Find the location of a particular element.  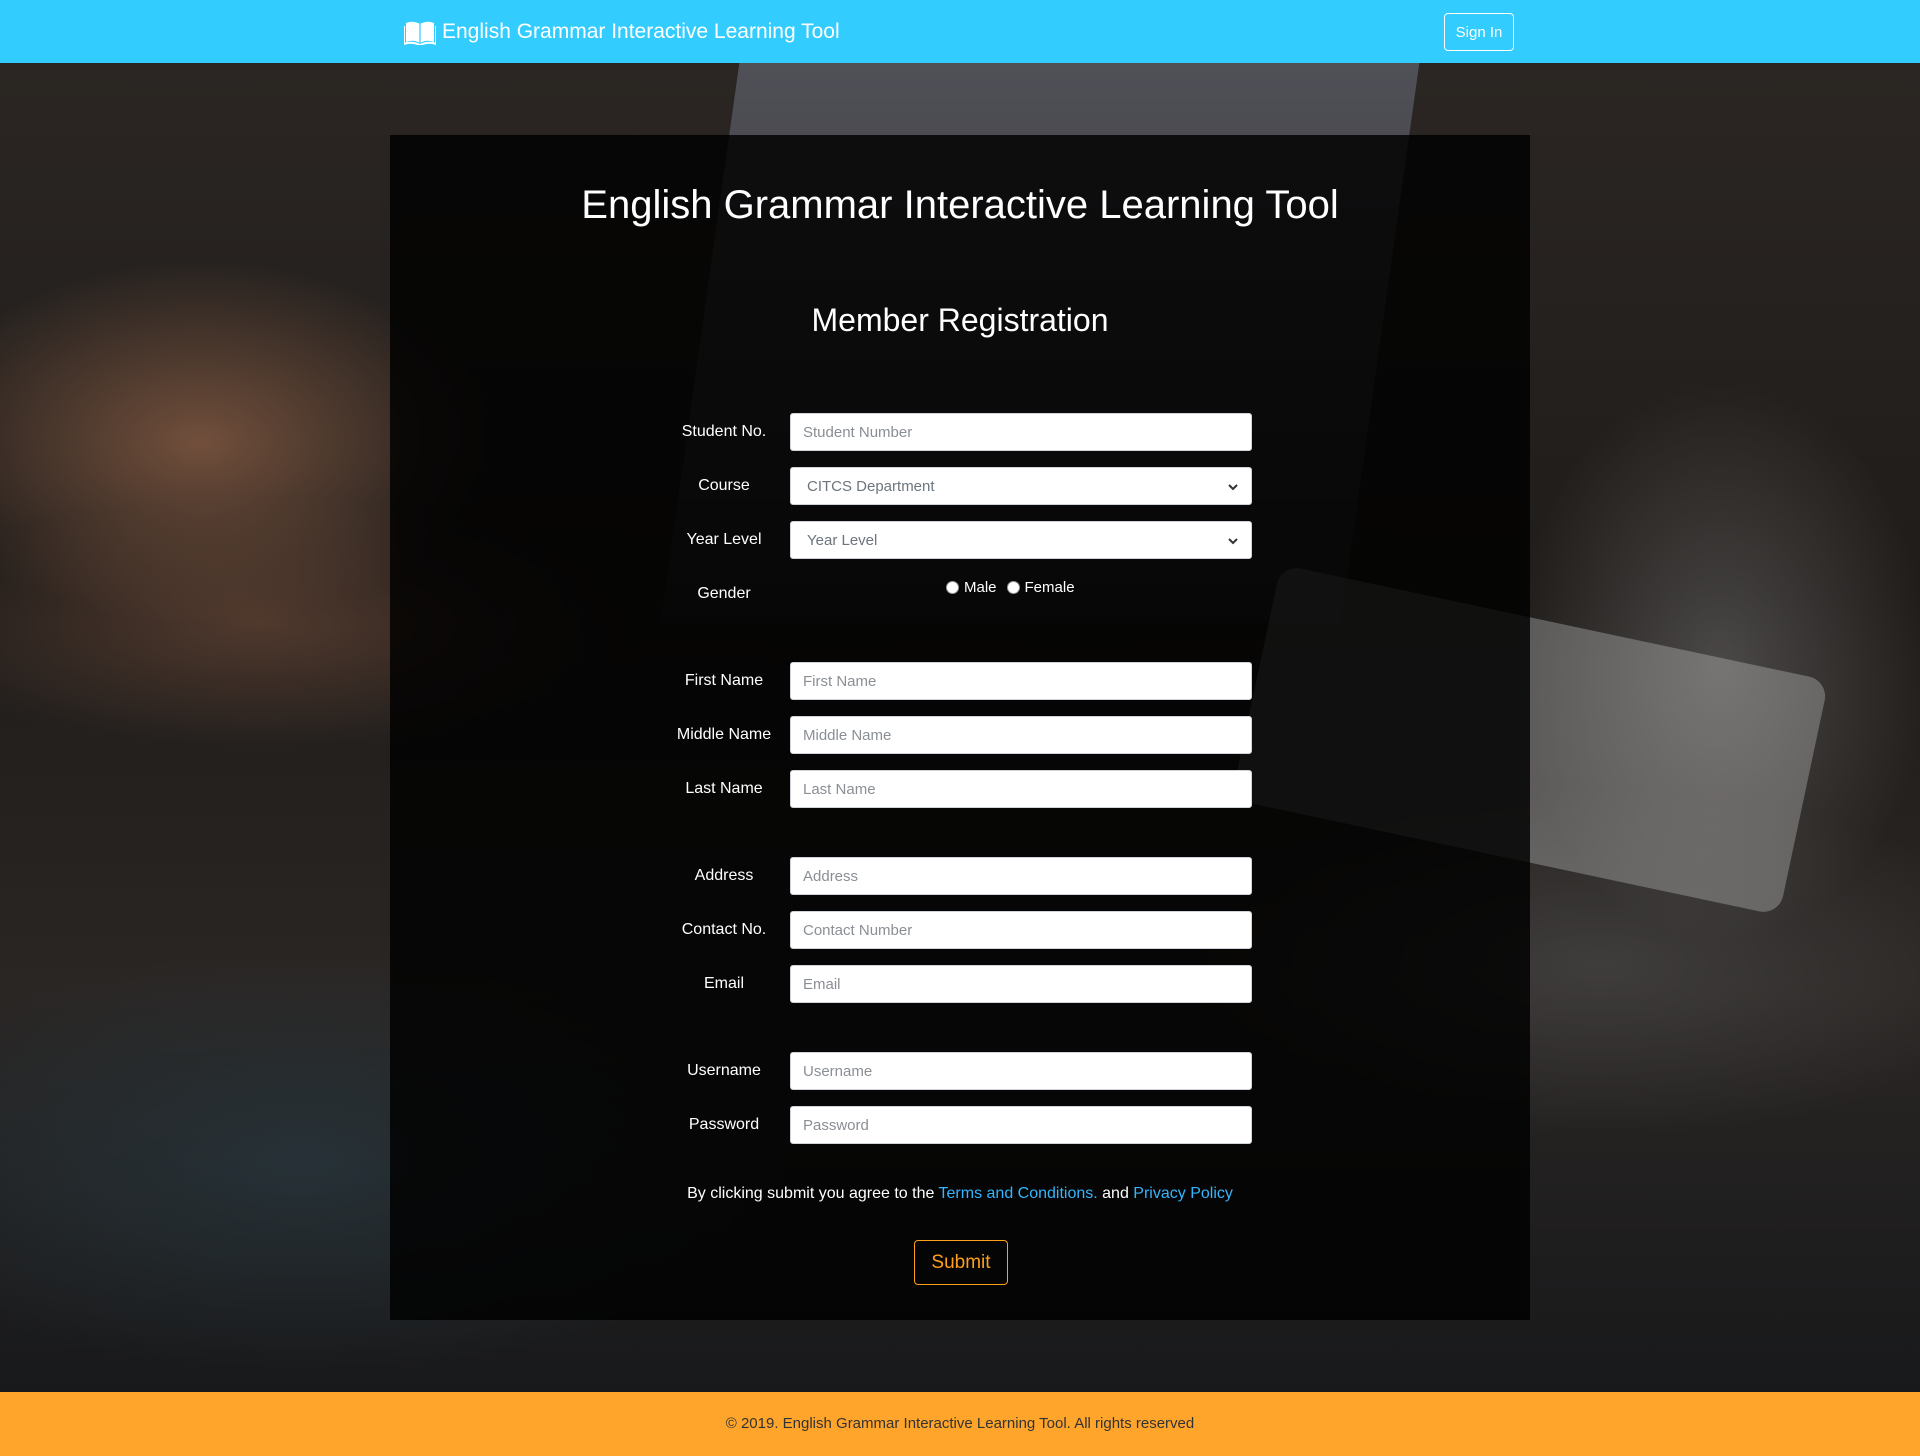

email-label: Email is located at coordinates (723, 983).